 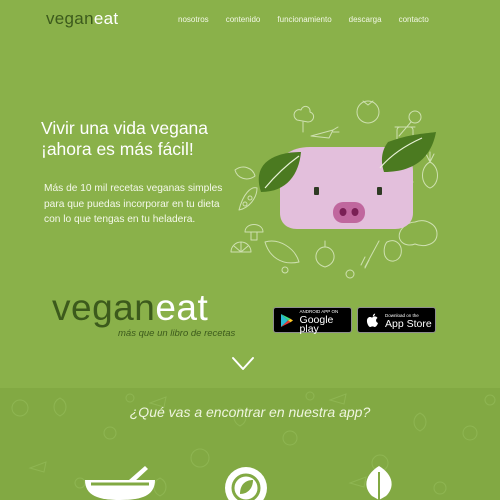 I want to click on google-play-icon, so click(x=287, y=320).